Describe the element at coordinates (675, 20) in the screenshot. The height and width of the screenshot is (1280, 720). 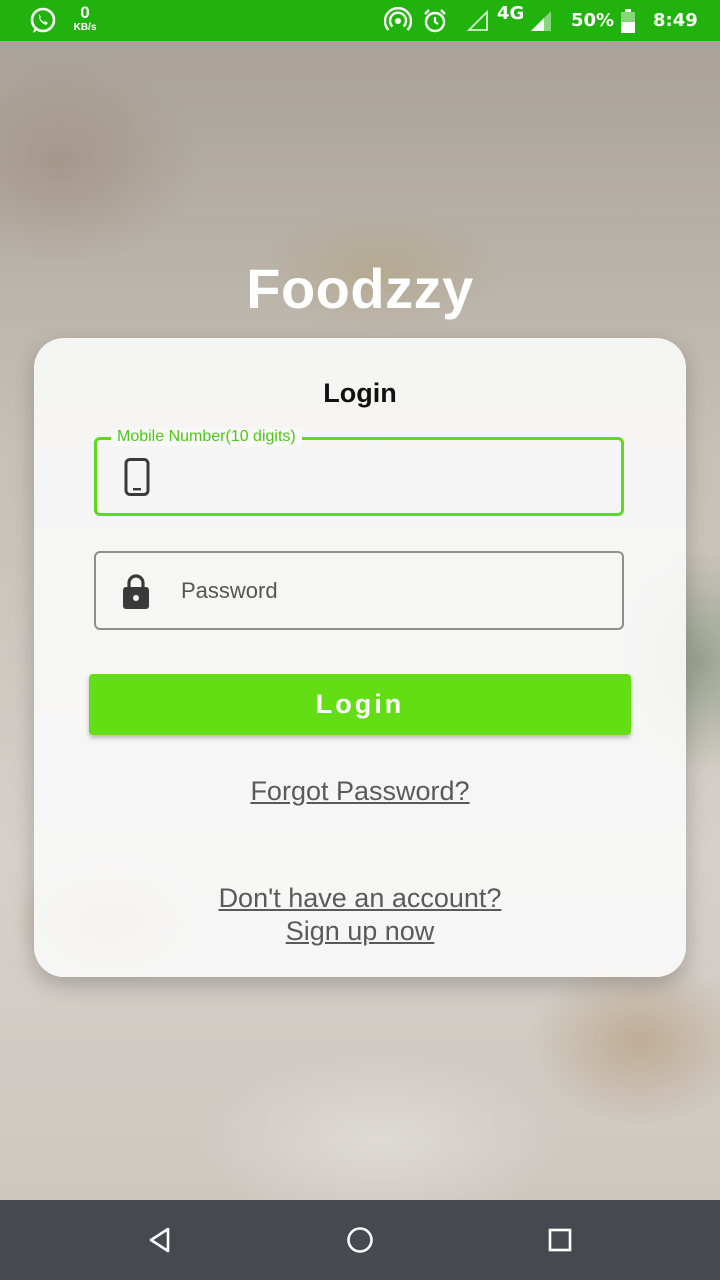
I see `clock: 8:49` at that location.